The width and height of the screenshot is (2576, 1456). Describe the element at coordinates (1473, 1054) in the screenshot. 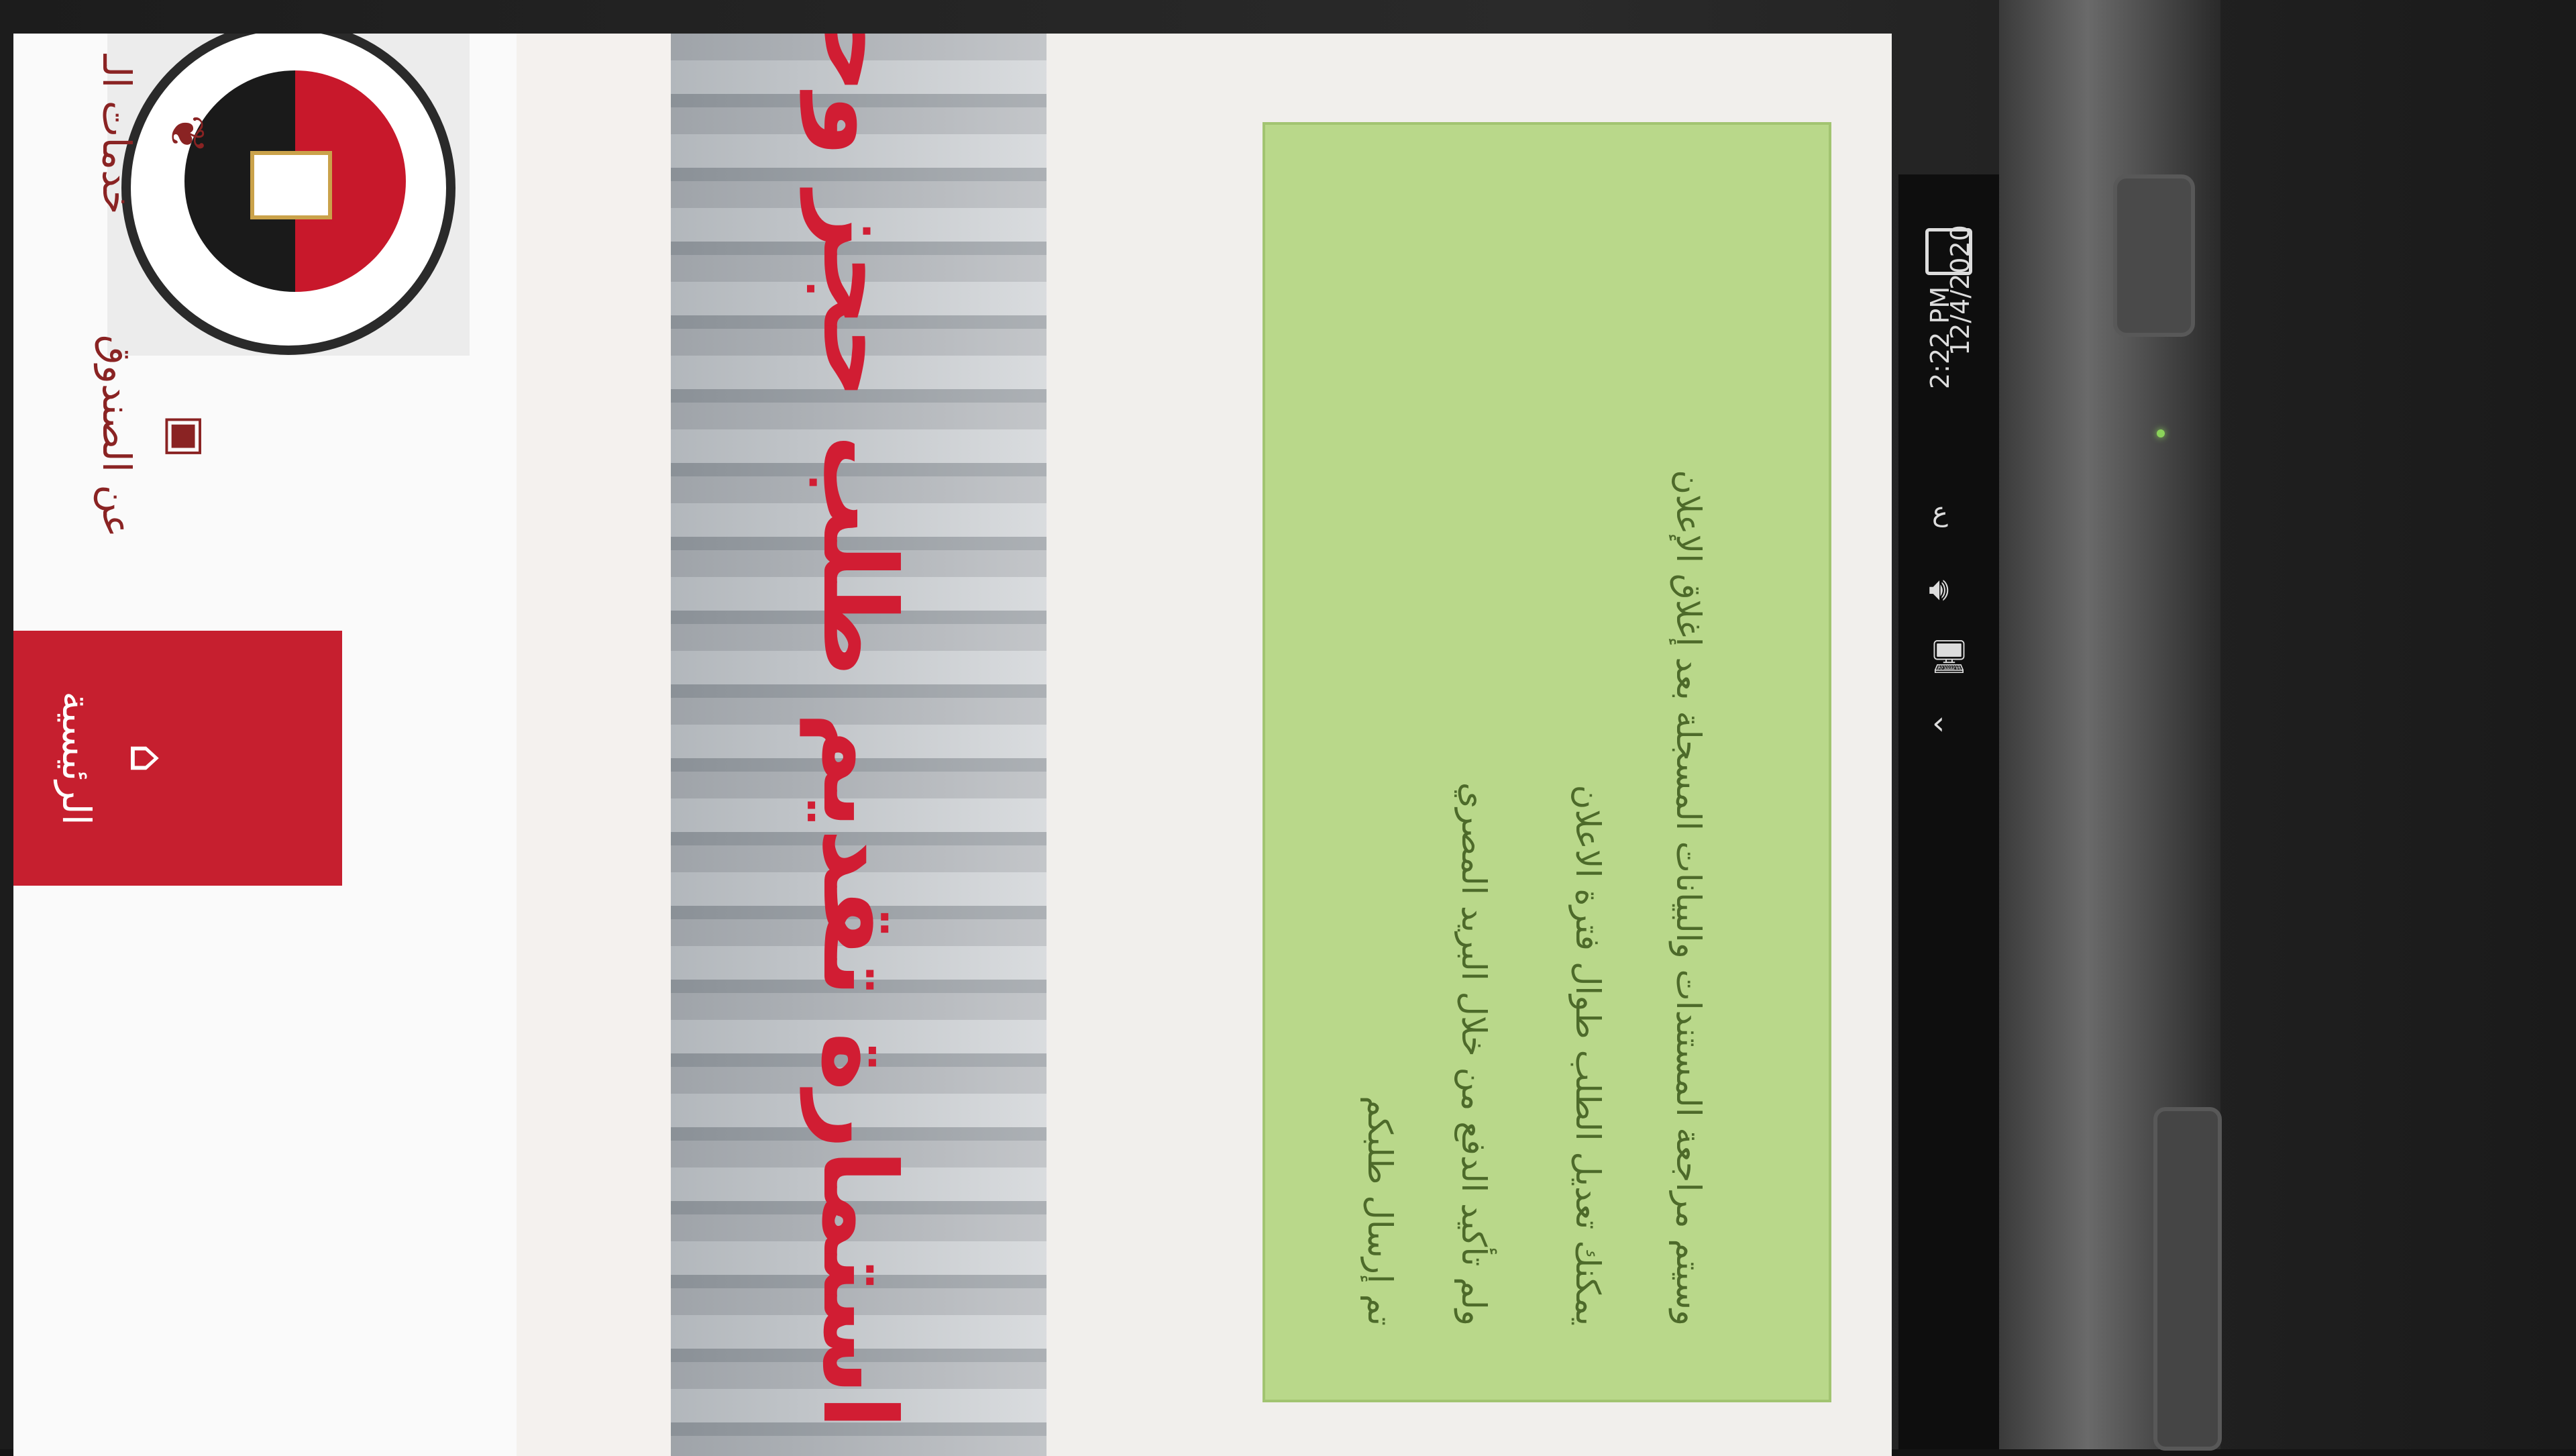

I see `message-line: ولم تأكيد الدفع من خلال البريد المصري` at that location.